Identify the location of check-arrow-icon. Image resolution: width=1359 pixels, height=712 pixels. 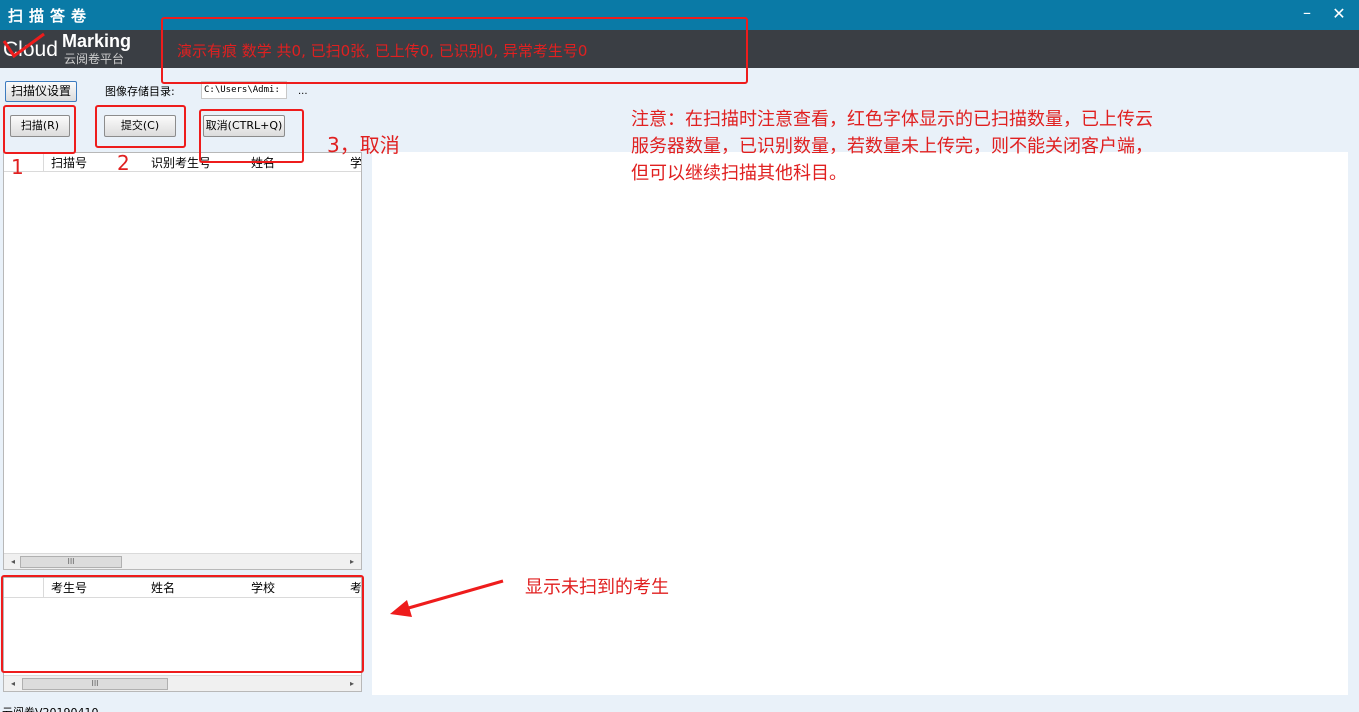
(23, 45).